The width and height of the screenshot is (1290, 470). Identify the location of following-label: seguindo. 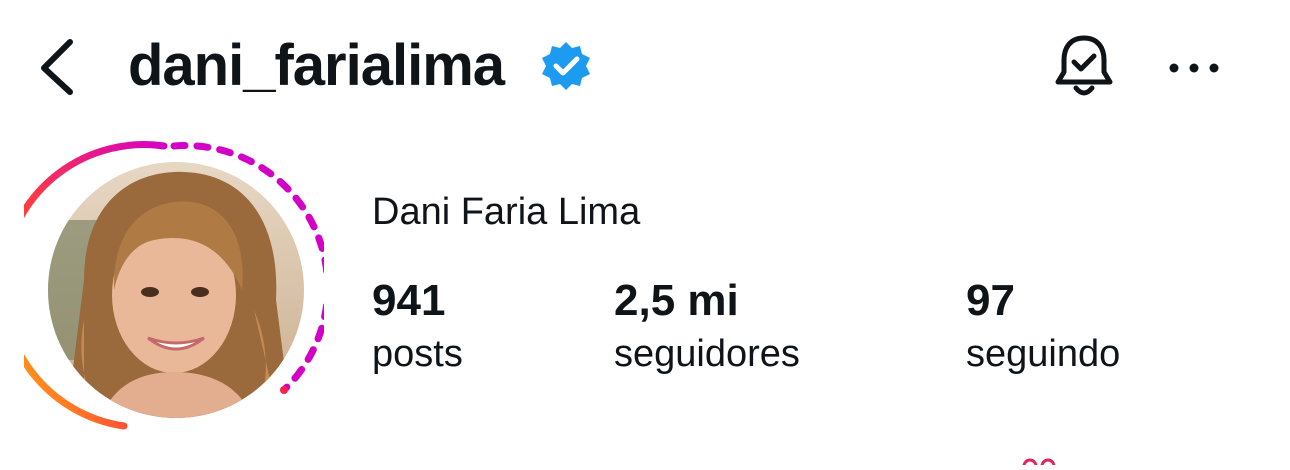
(1043, 354).